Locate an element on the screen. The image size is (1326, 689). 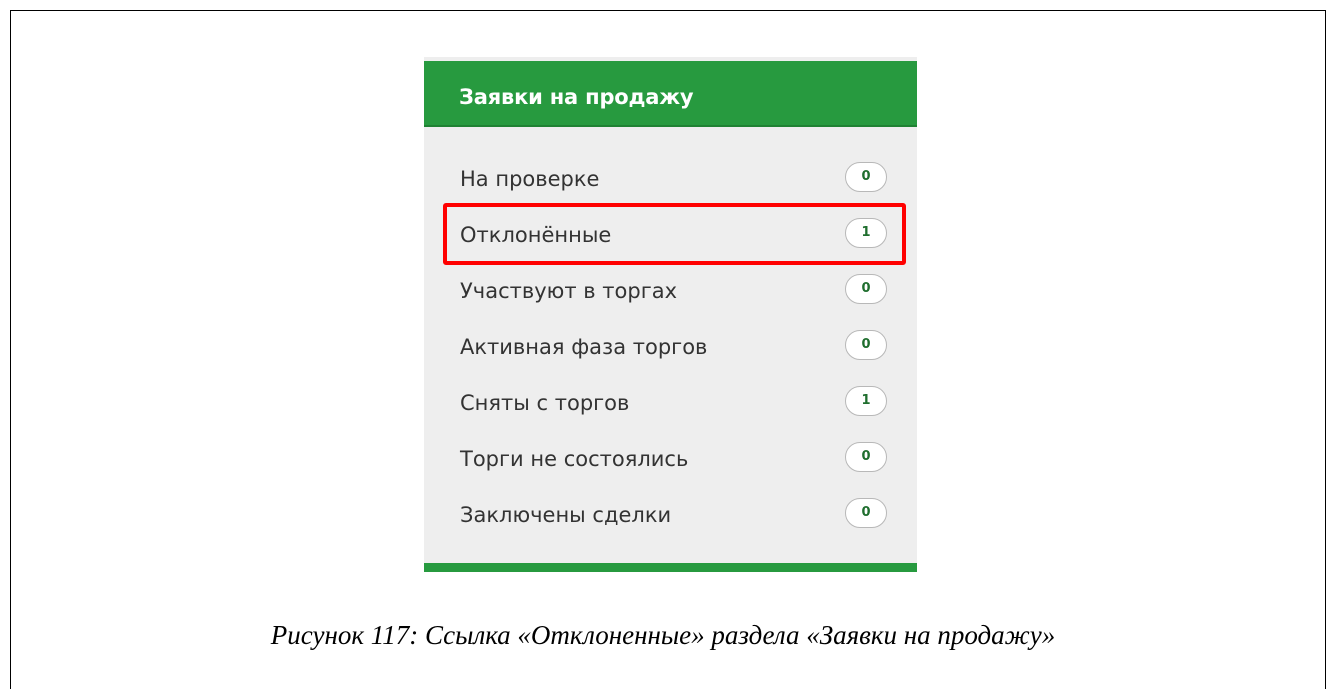
menu-item-active-phase: Активная фаза торгов 0 is located at coordinates (671, 347).